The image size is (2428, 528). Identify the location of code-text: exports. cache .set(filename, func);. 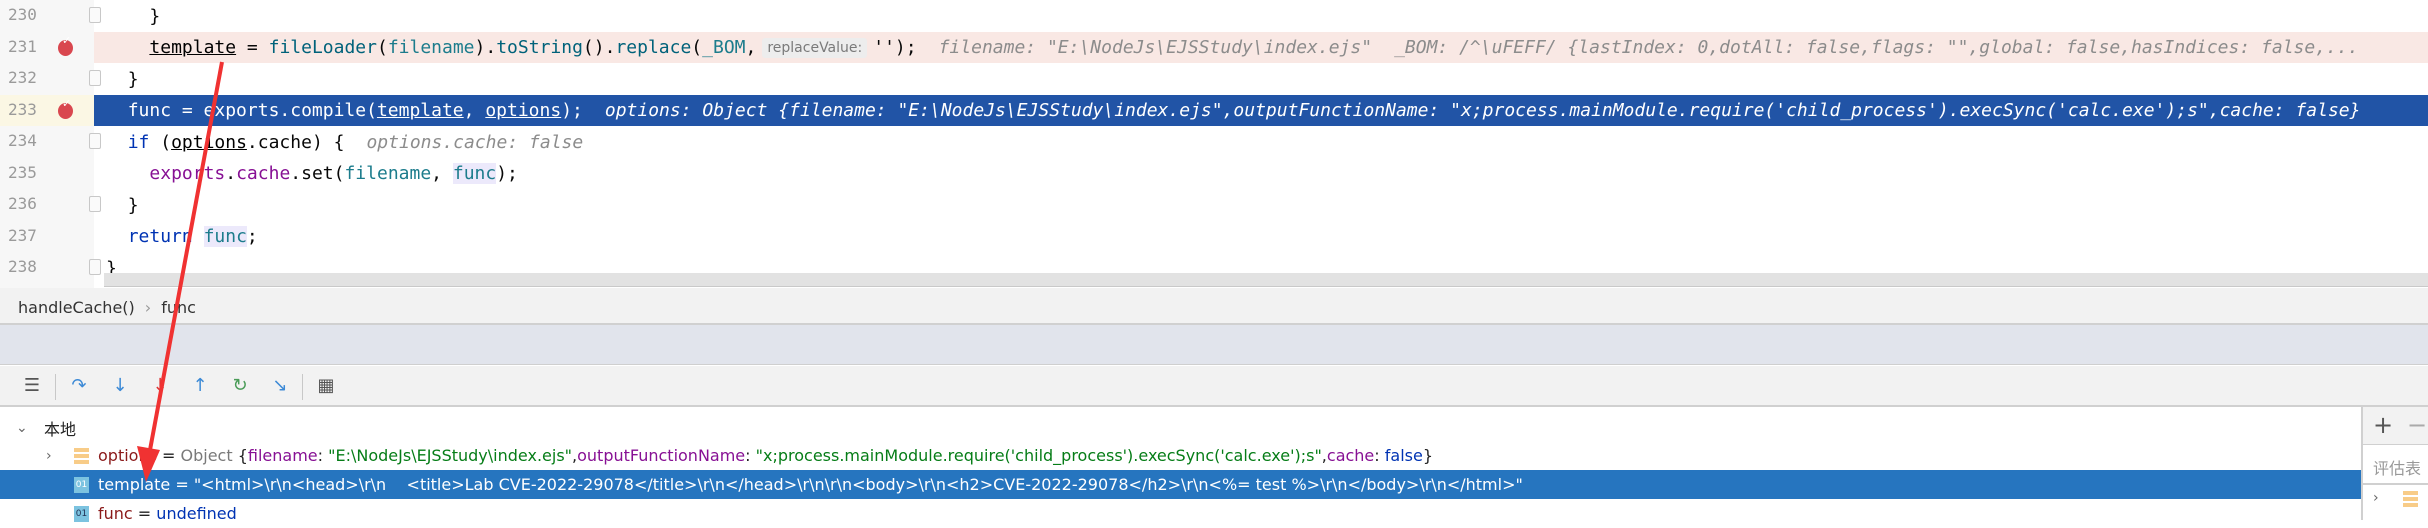
(333, 174).